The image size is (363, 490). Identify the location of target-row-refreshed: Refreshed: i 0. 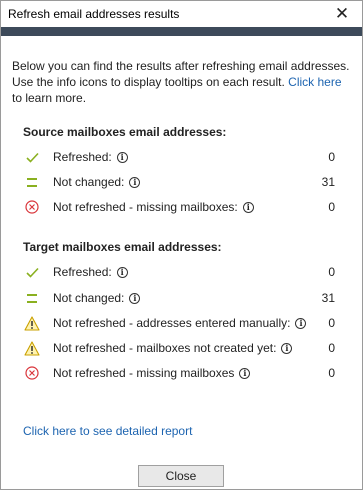
(179, 272).